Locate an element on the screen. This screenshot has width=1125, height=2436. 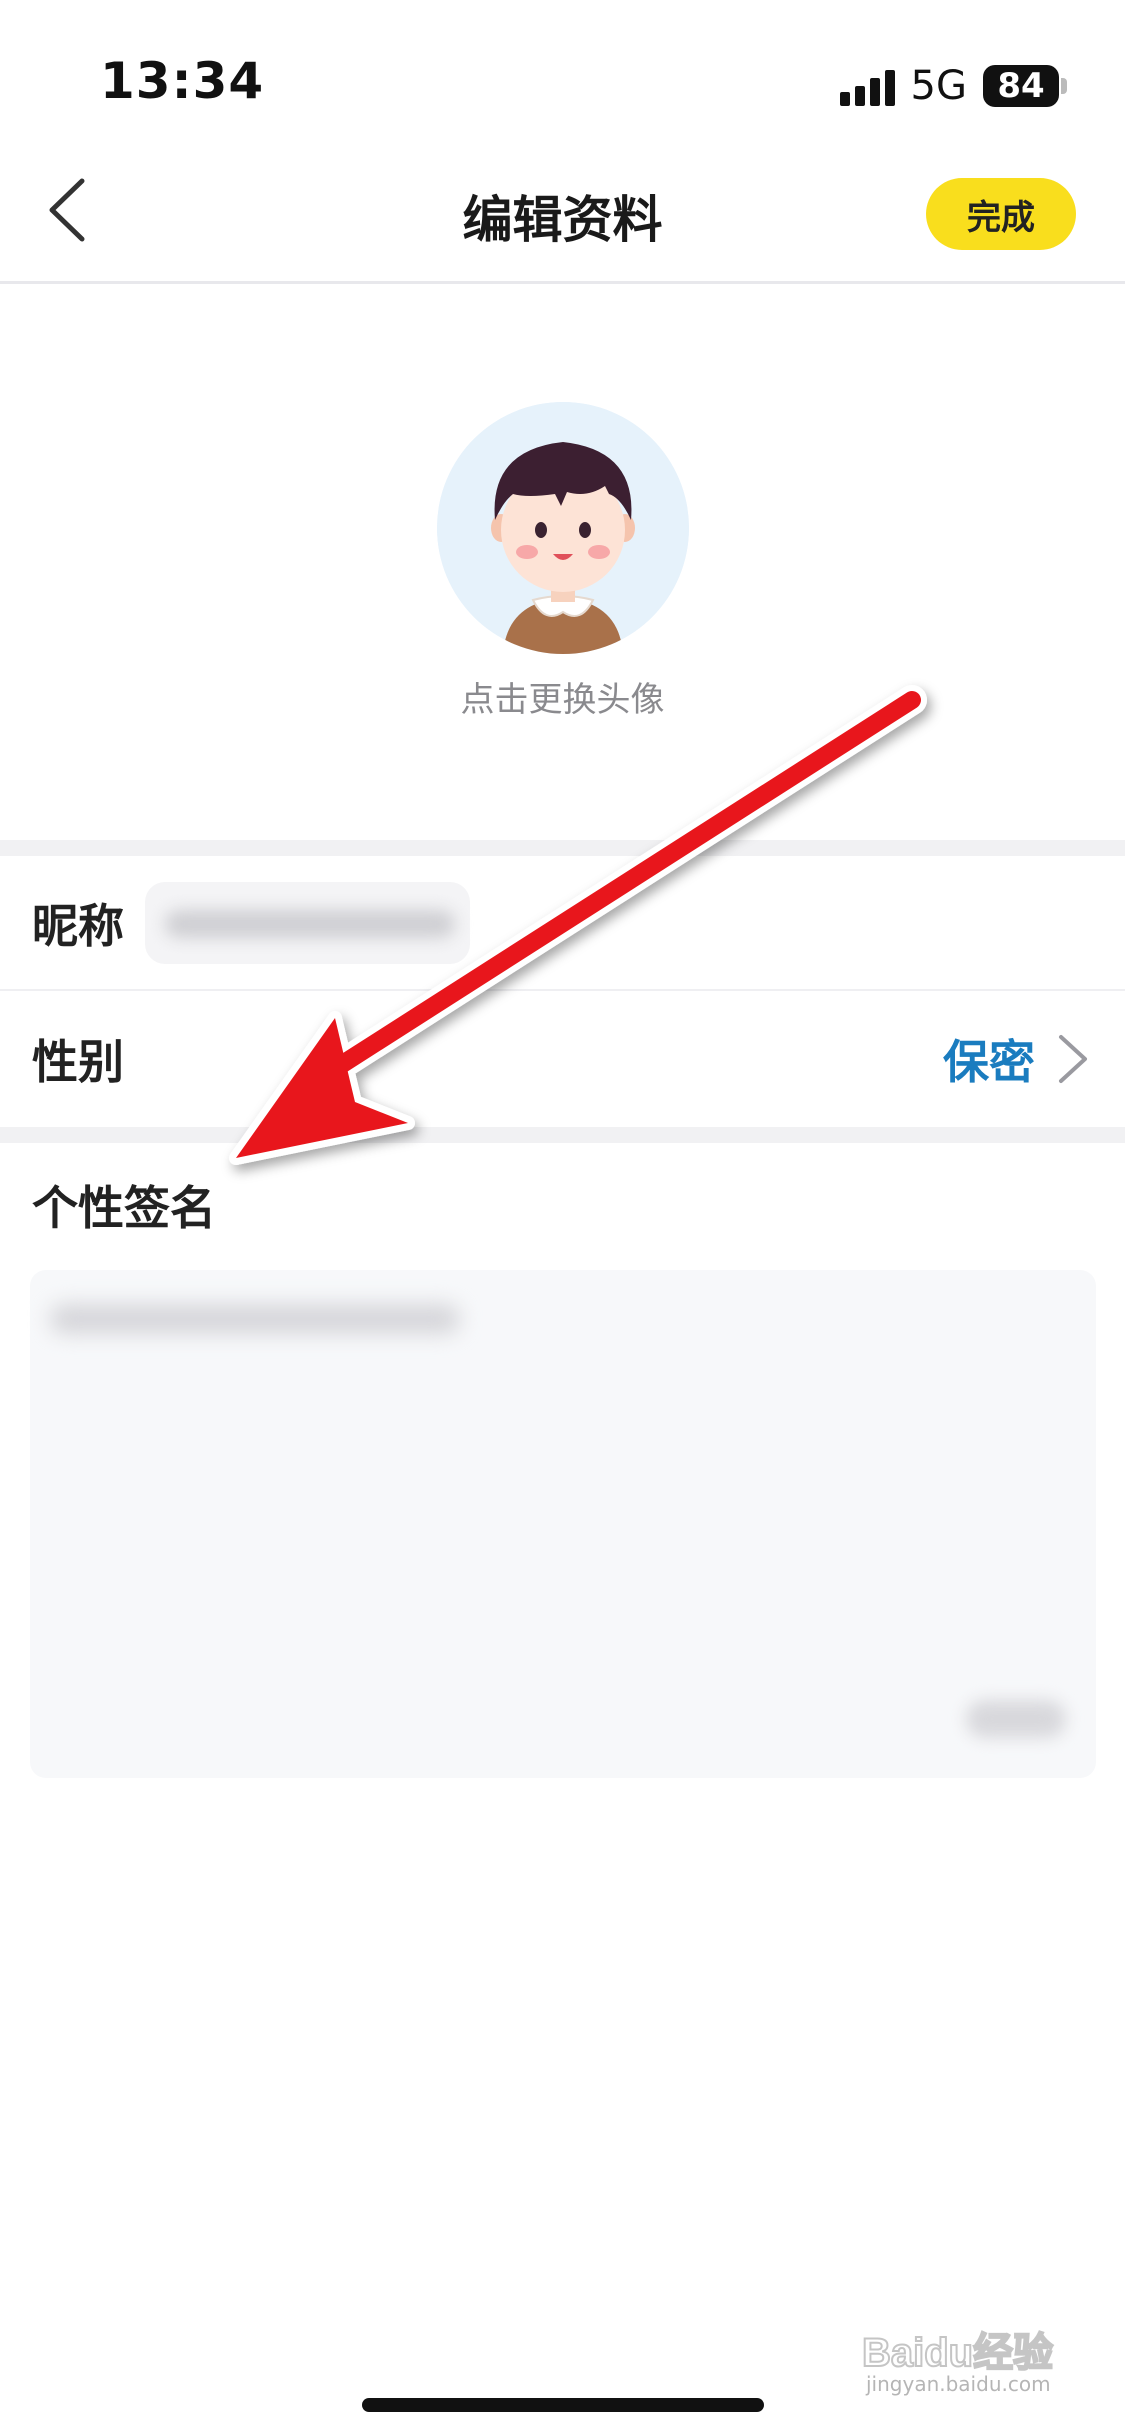
character-counter-redacted is located at coordinates (1016, 1719).